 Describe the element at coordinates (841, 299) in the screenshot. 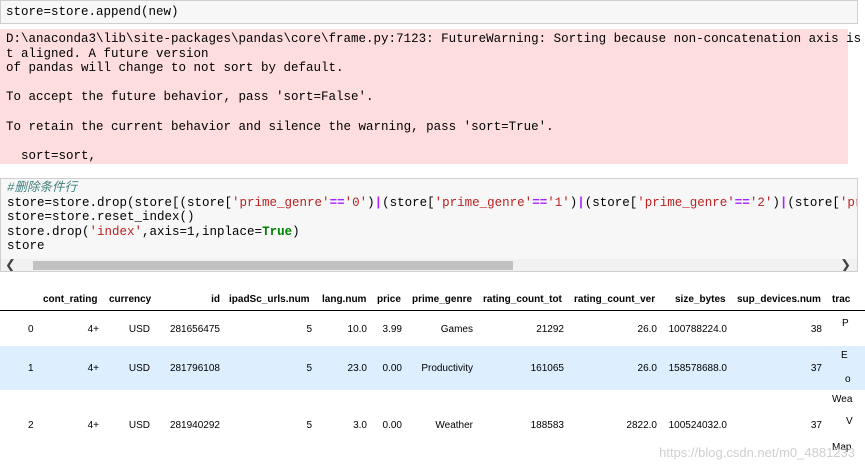

I see `column-header: trac` at that location.